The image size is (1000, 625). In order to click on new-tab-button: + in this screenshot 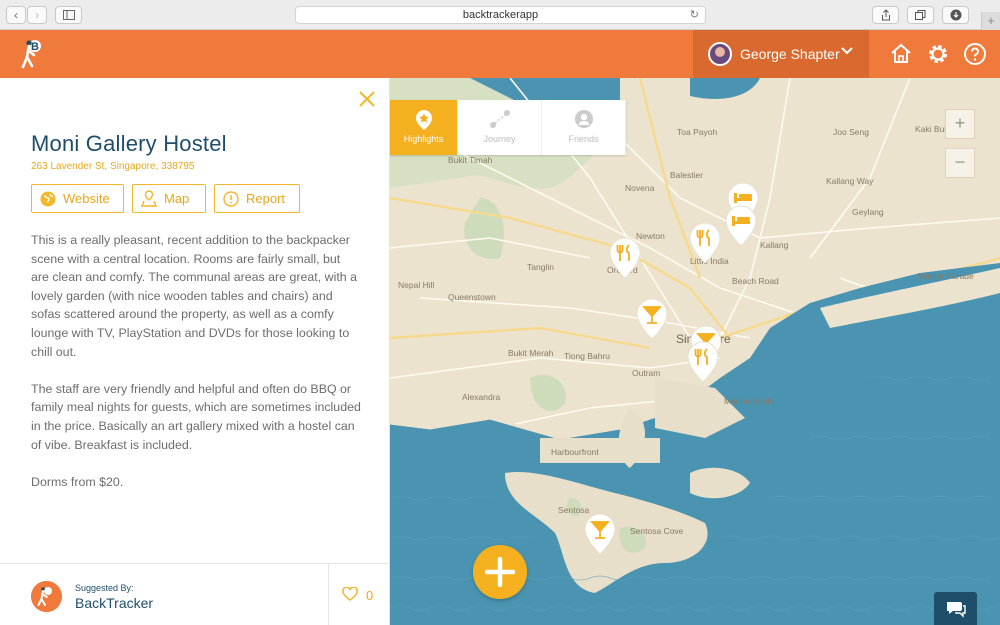, I will do `click(990, 21)`.